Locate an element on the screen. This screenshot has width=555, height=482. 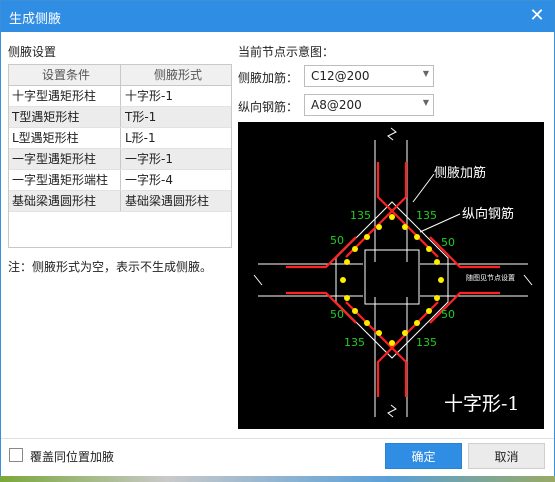
column-header-form: 侧腋形式 is located at coordinates (176, 75).